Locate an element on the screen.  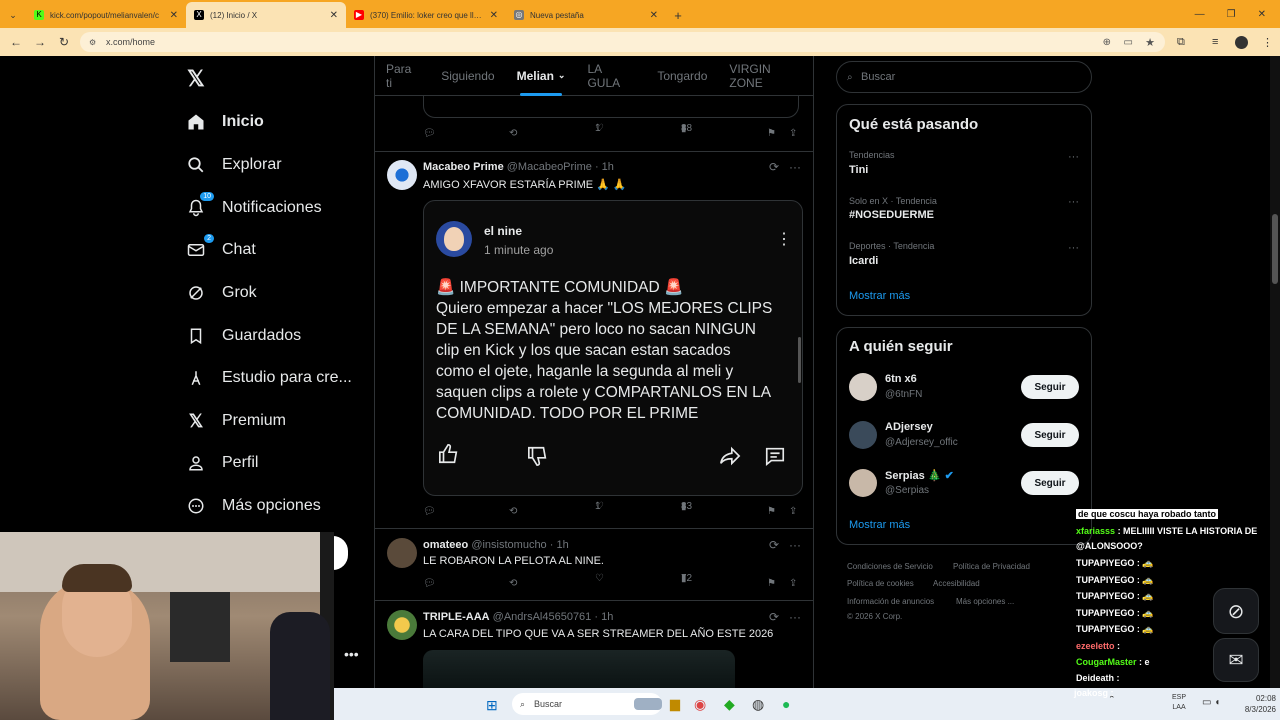
menu-icon: ⋮ is located at coordinates (1267, 42).